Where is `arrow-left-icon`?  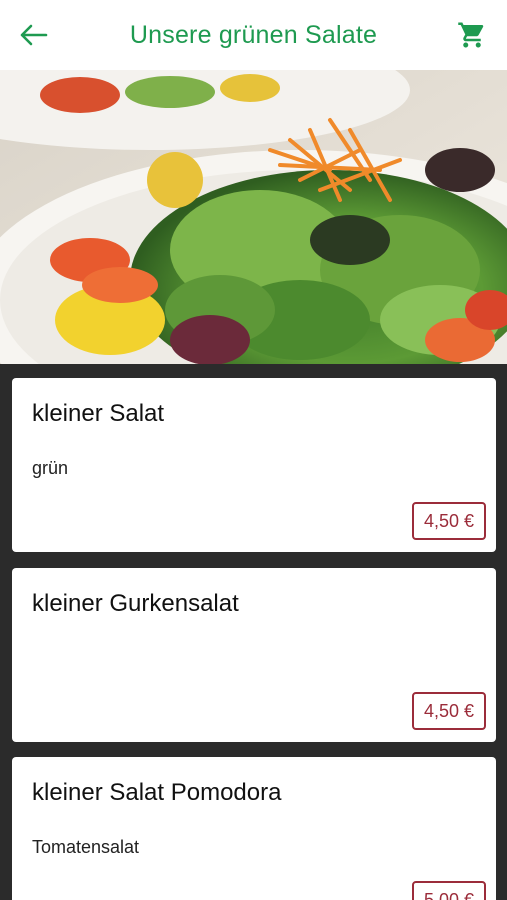
arrow-left-icon is located at coordinates (34, 35).